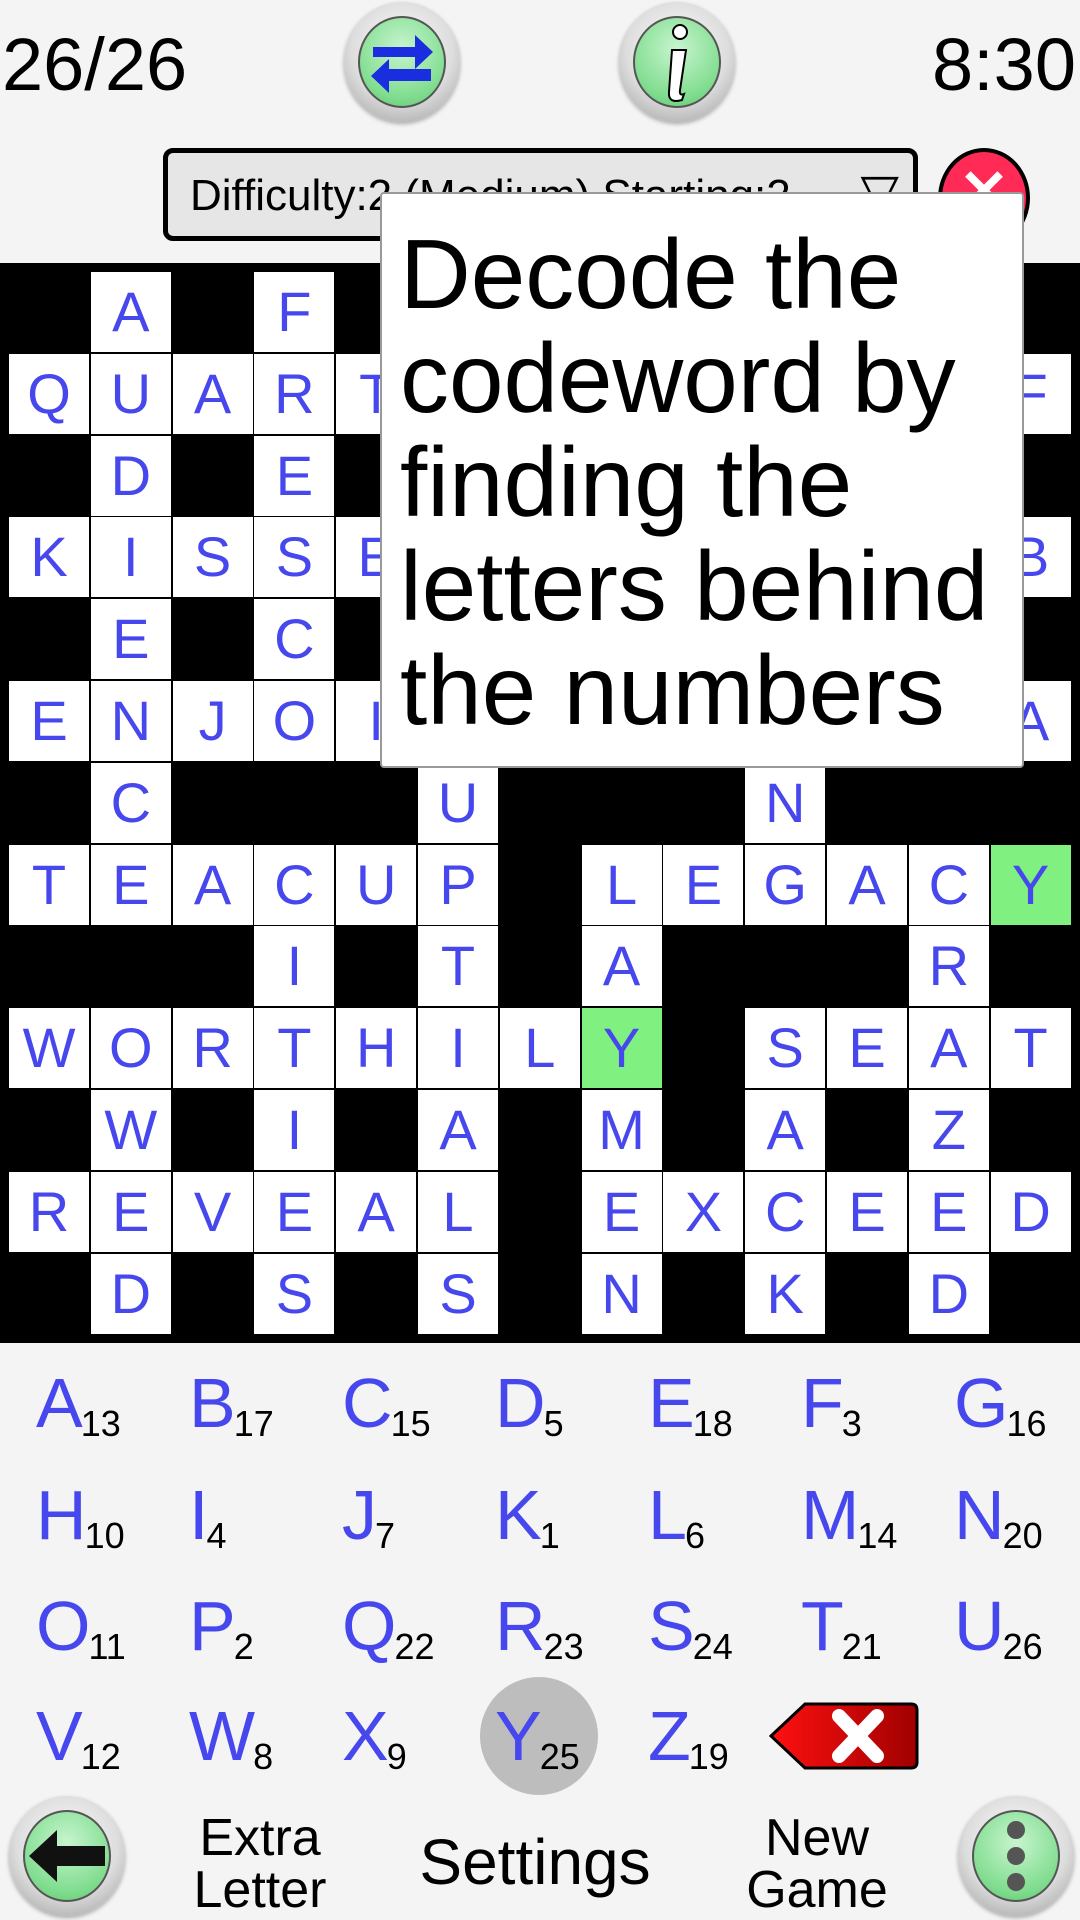  What do you see at coordinates (402, 62) in the screenshot?
I see `swap-button` at bounding box center [402, 62].